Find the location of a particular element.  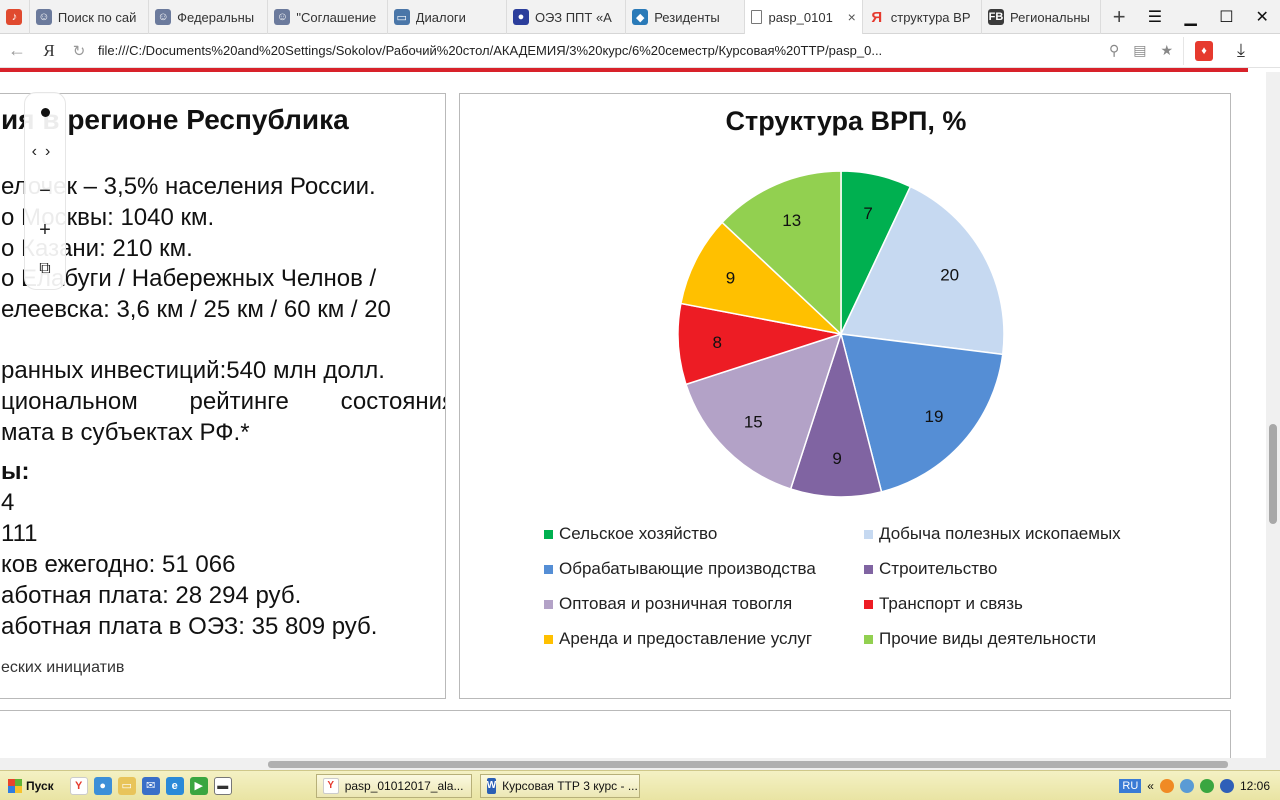

folder-icon: ▭ is located at coordinates (126, 785).